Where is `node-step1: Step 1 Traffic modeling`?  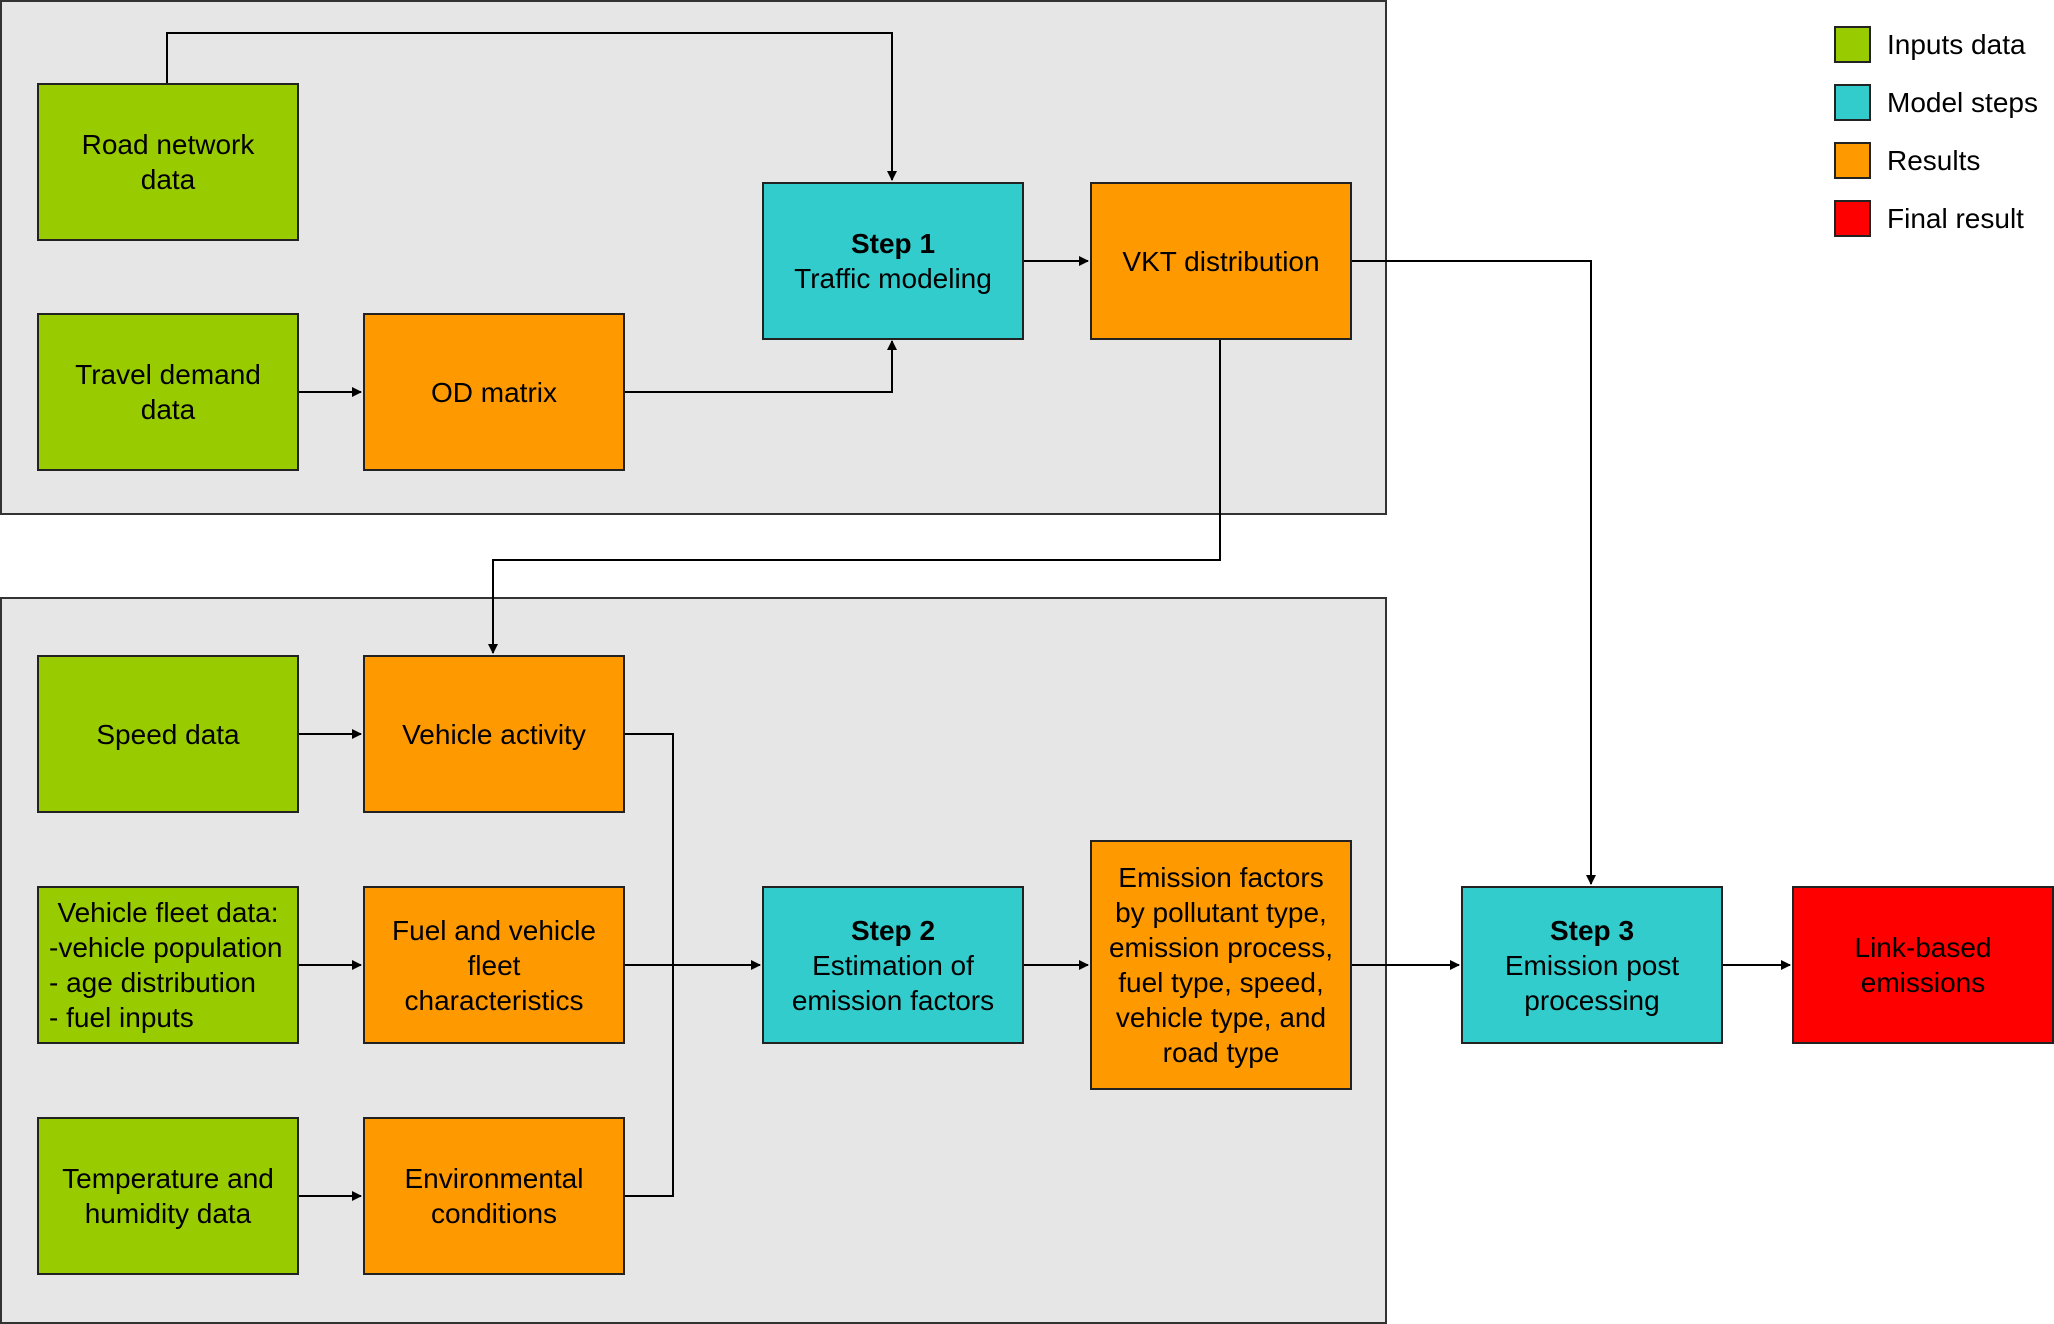 node-step1: Step 1 Traffic modeling is located at coordinates (893, 261).